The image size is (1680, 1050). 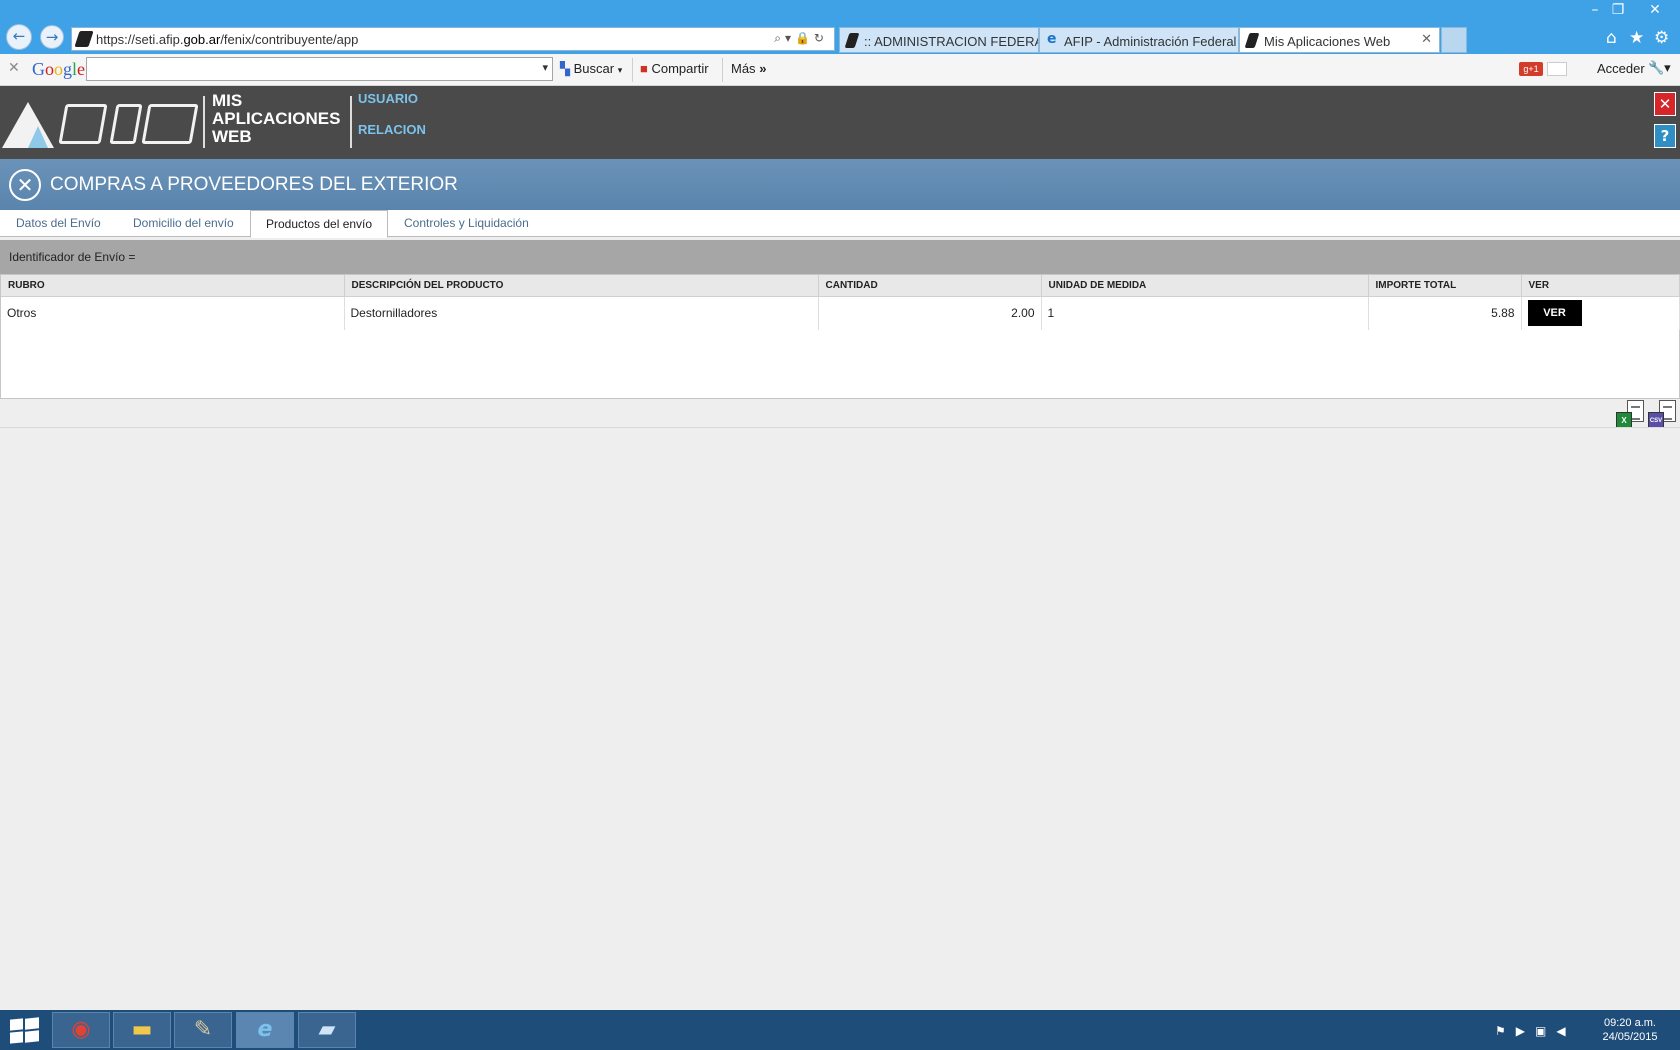 I want to click on mas-button: Más », so click(x=748, y=68).